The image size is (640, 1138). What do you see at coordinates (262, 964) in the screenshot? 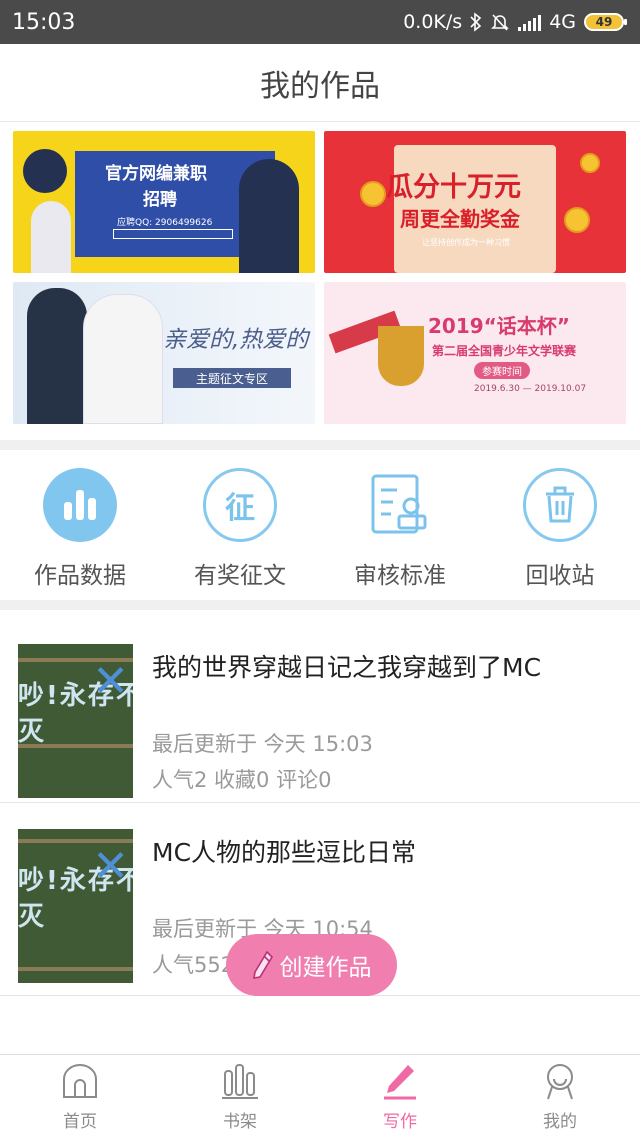
I see `pencil-icon` at bounding box center [262, 964].